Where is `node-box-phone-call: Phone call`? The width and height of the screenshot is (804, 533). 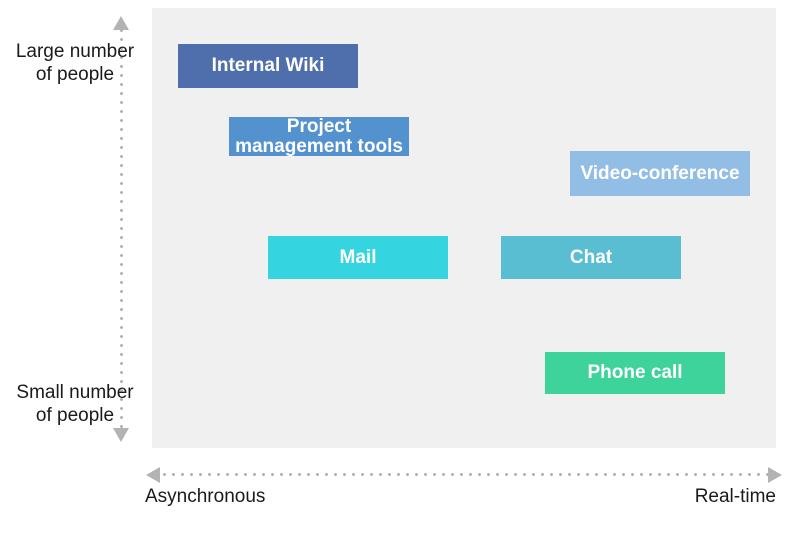 node-box-phone-call: Phone call is located at coordinates (635, 373).